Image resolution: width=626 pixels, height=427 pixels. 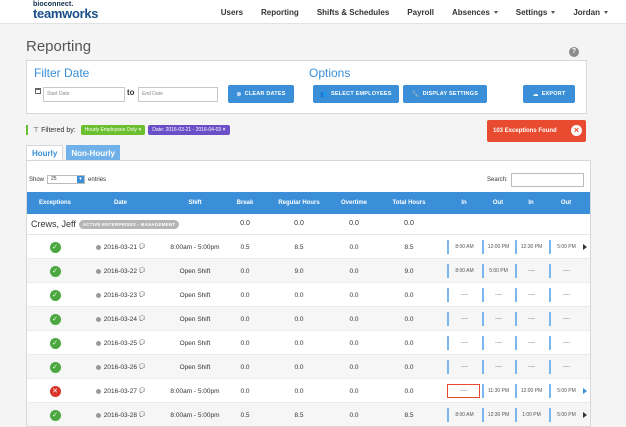 I want to click on column-header-exceptions: Exceptions, so click(x=55, y=203).